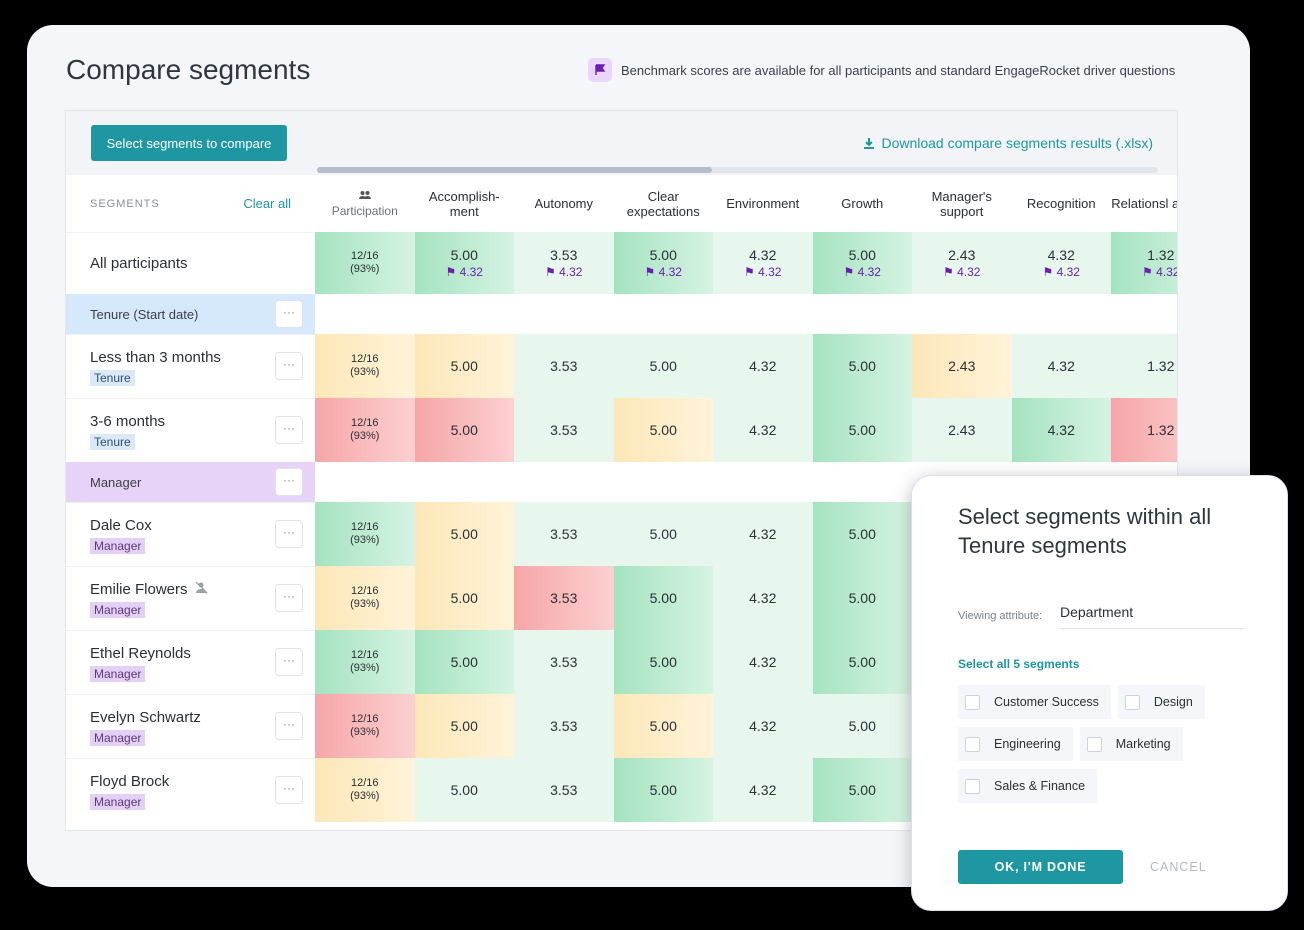 The image size is (1304, 930). What do you see at coordinates (125, 203) in the screenshot?
I see `segments-label: SEGMENTS` at bounding box center [125, 203].